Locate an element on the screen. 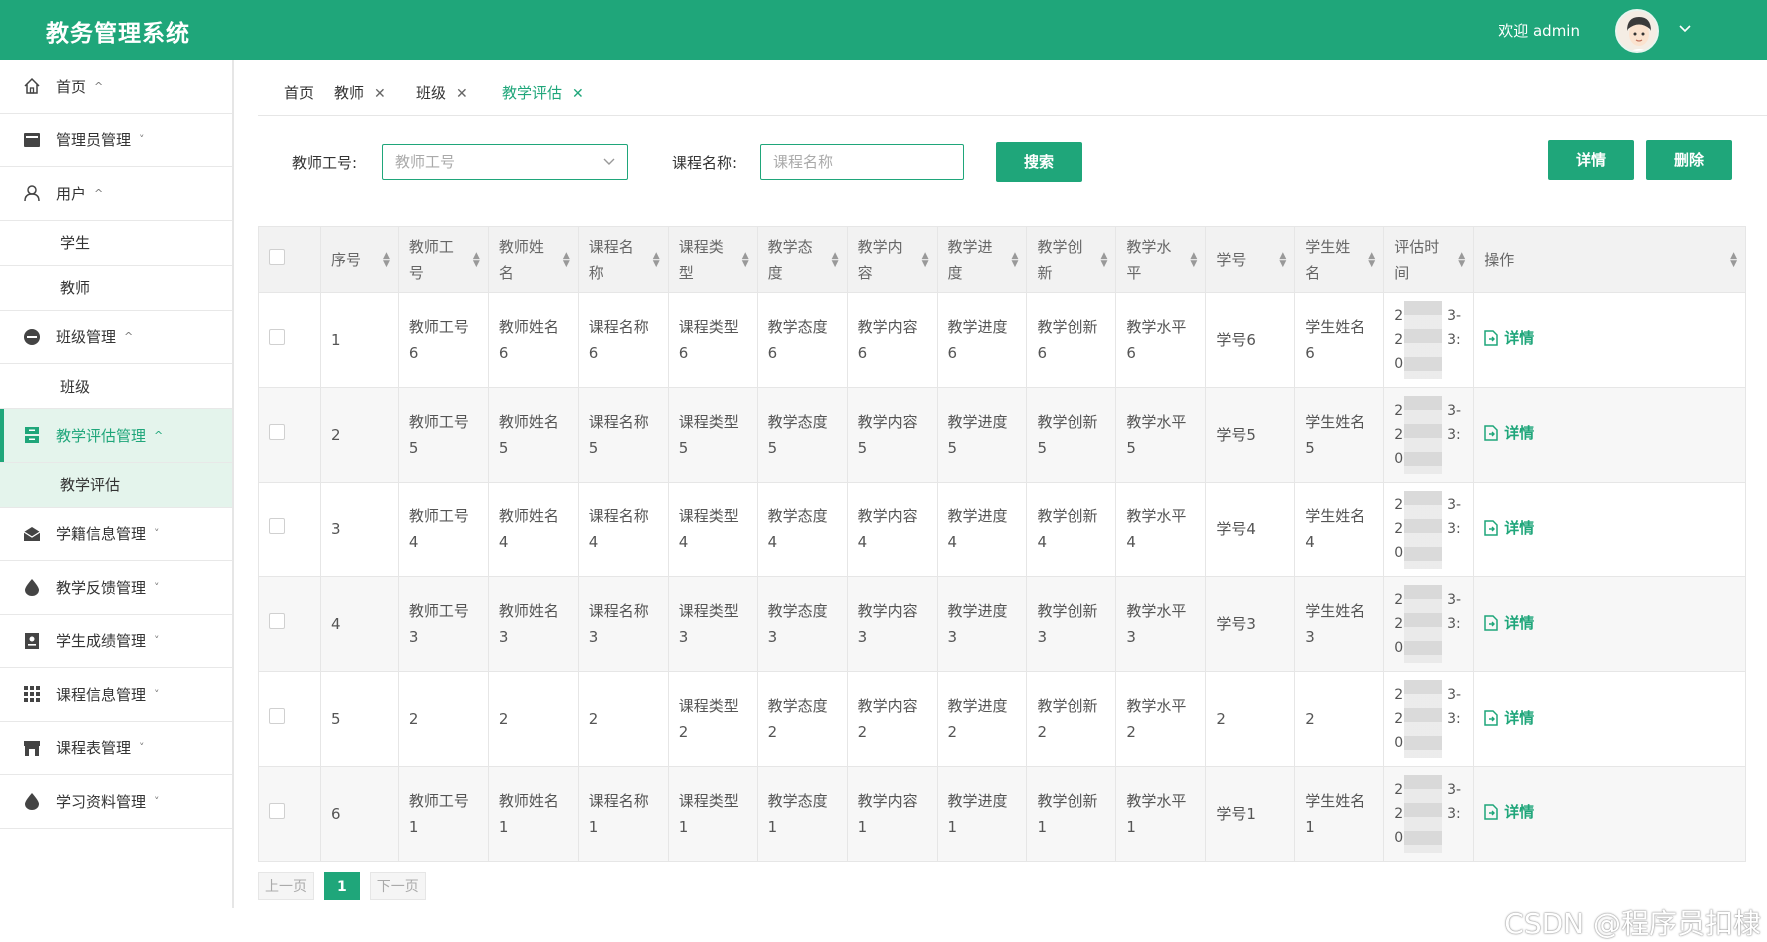 Image resolution: width=1767 pixels, height=942 pixels. sidebar-item-admin: 管理员管理 ˅ is located at coordinates (116, 140).